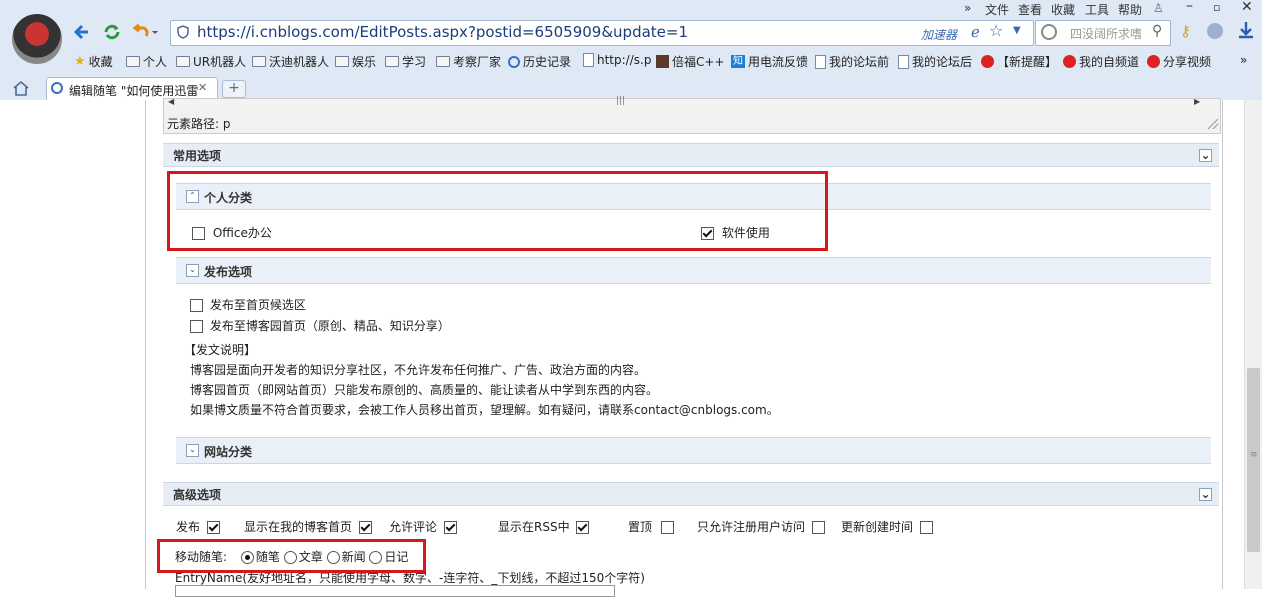 This screenshot has width=1262, height=597. Describe the element at coordinates (82, 32) in the screenshot. I see `back-arrow-icon` at that location.